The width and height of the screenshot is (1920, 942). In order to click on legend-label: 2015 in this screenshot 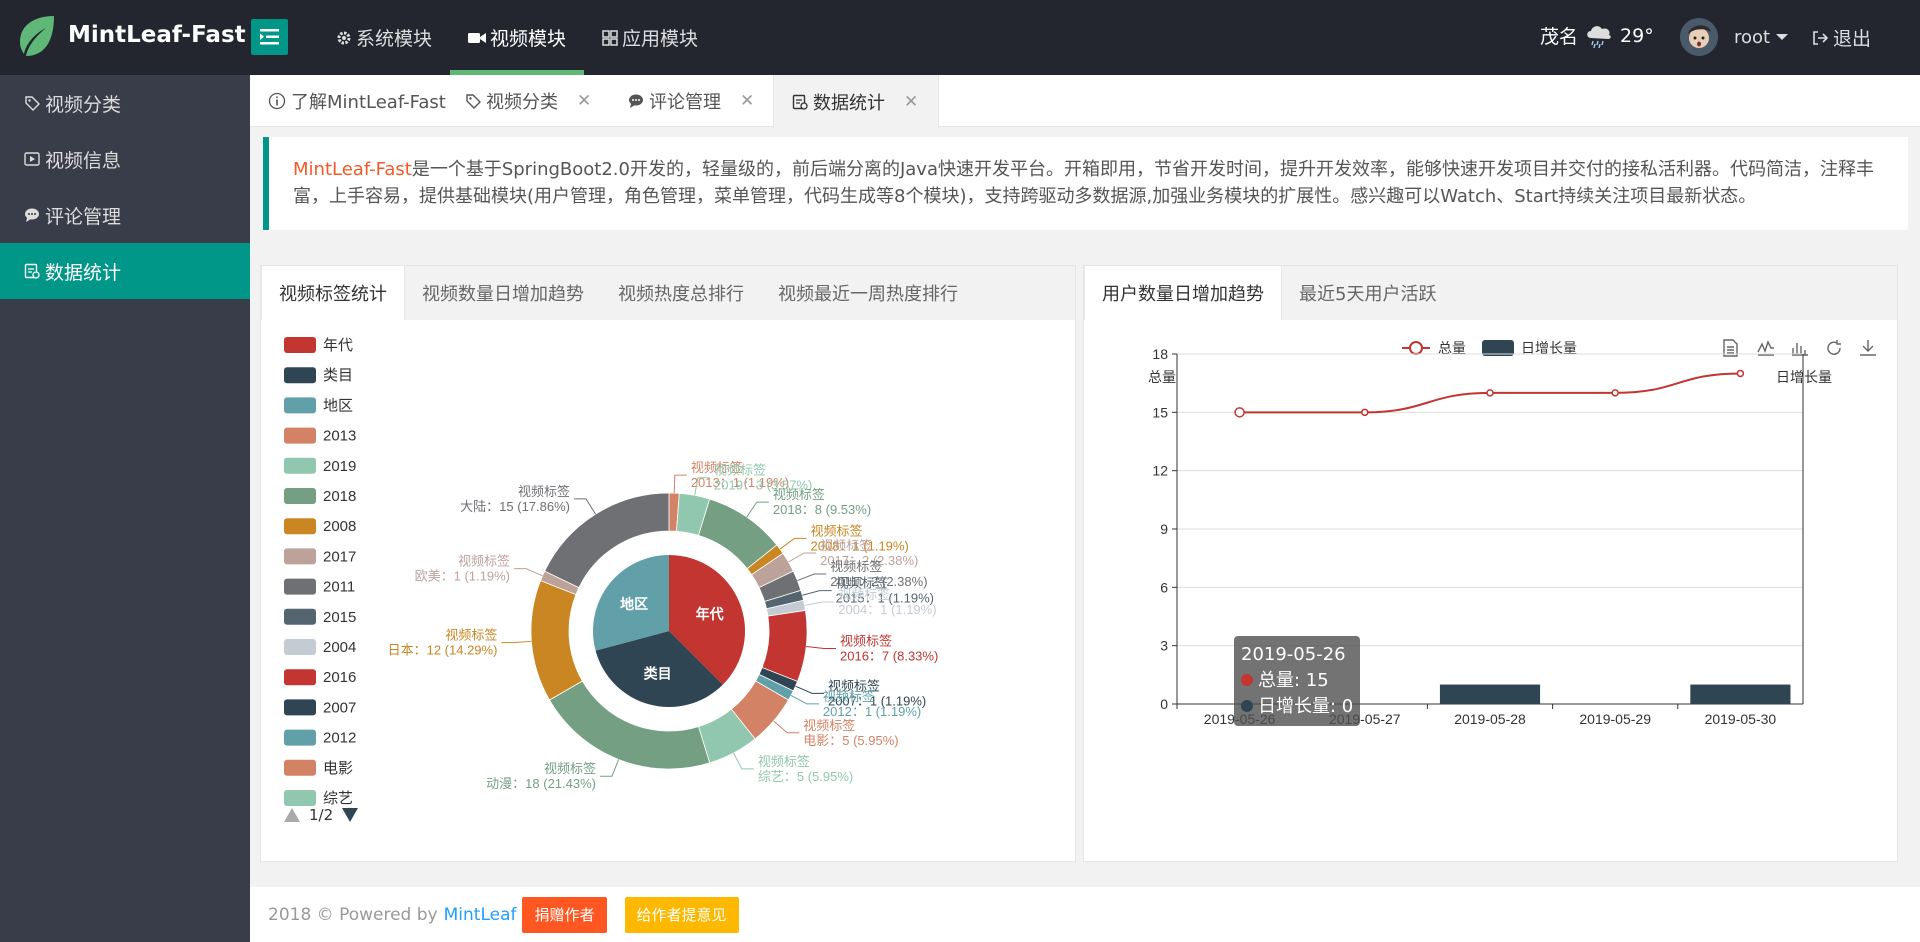, I will do `click(339, 617)`.